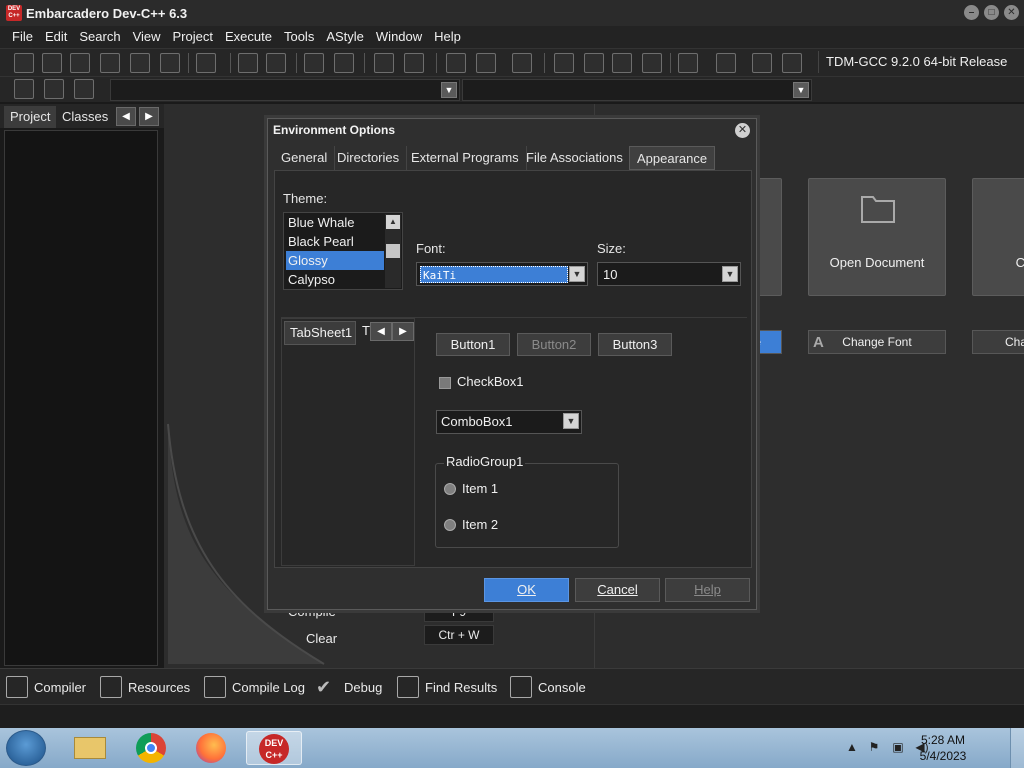 The height and width of the screenshot is (768, 1024). Describe the element at coordinates (898, 748) in the screenshot. I see `network-icon: ▣` at that location.